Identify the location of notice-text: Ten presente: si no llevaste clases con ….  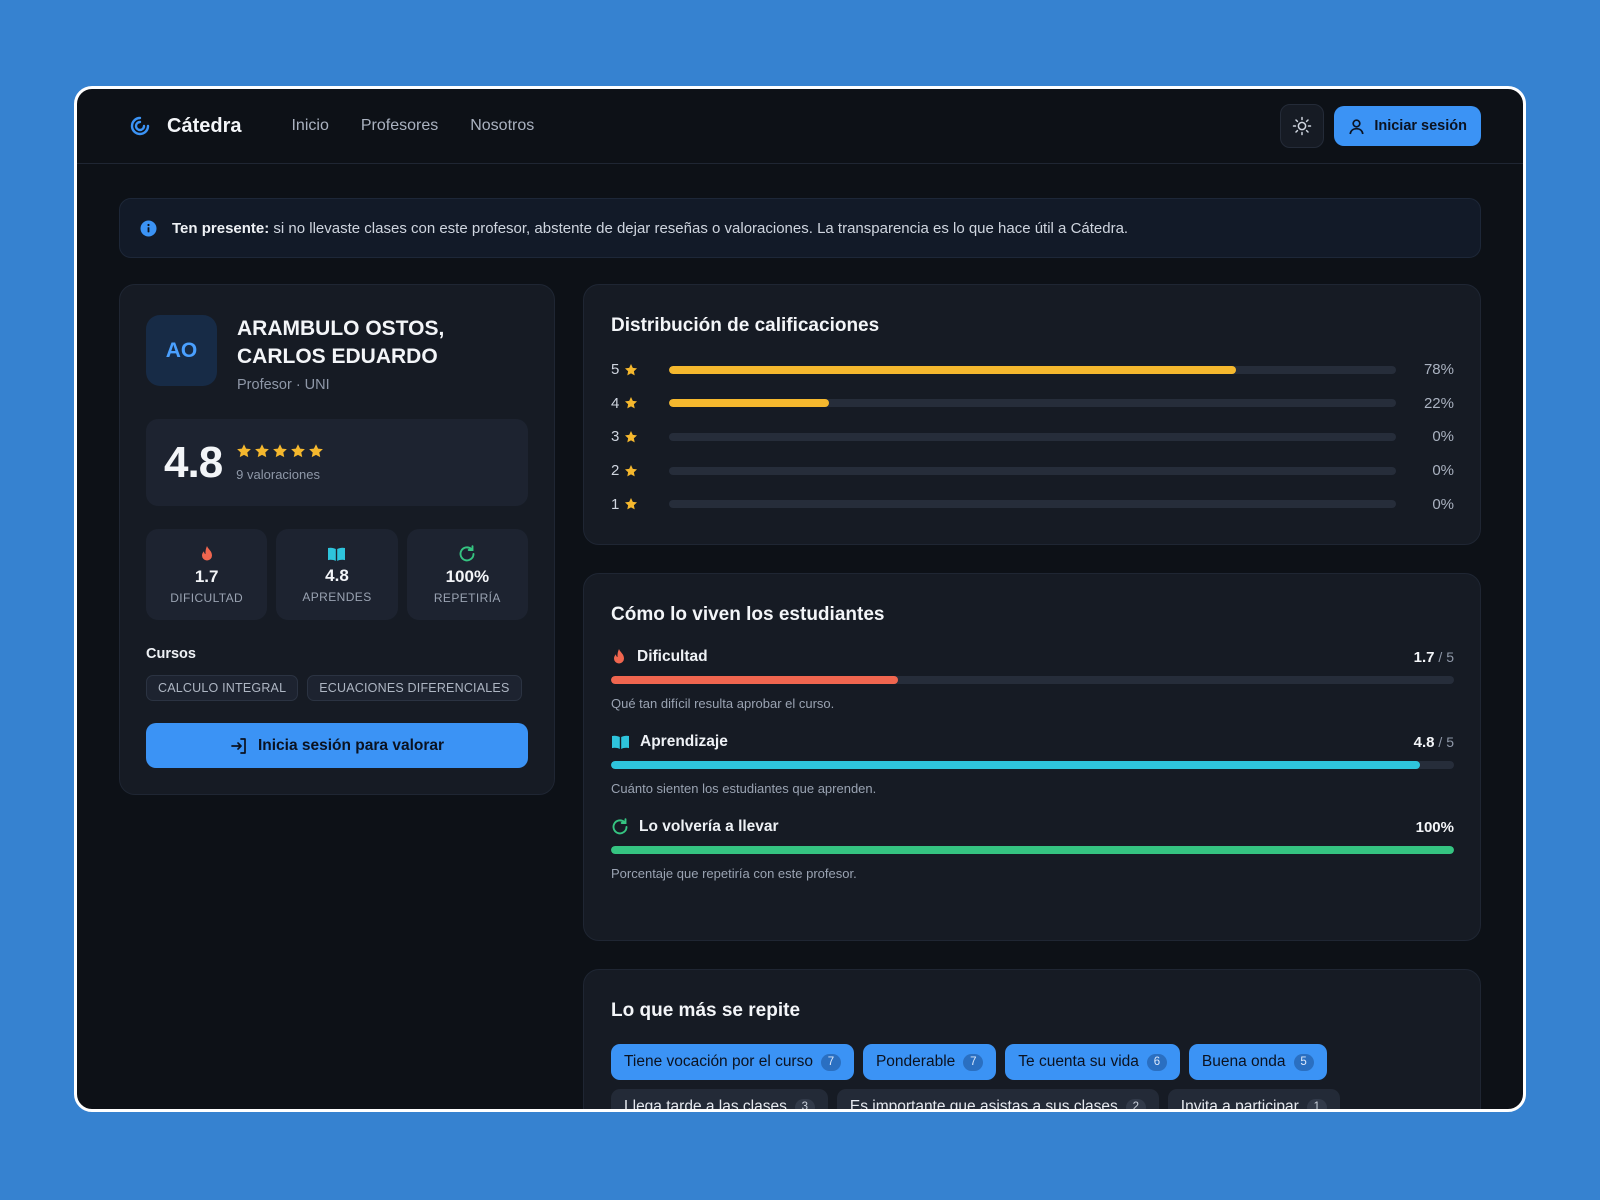
(650, 228).